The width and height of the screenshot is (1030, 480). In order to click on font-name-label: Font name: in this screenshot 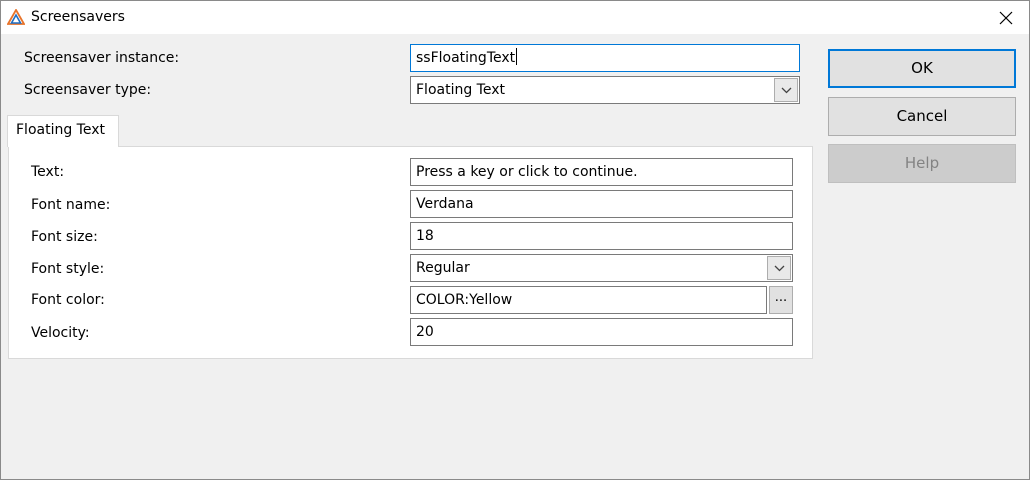, I will do `click(71, 205)`.